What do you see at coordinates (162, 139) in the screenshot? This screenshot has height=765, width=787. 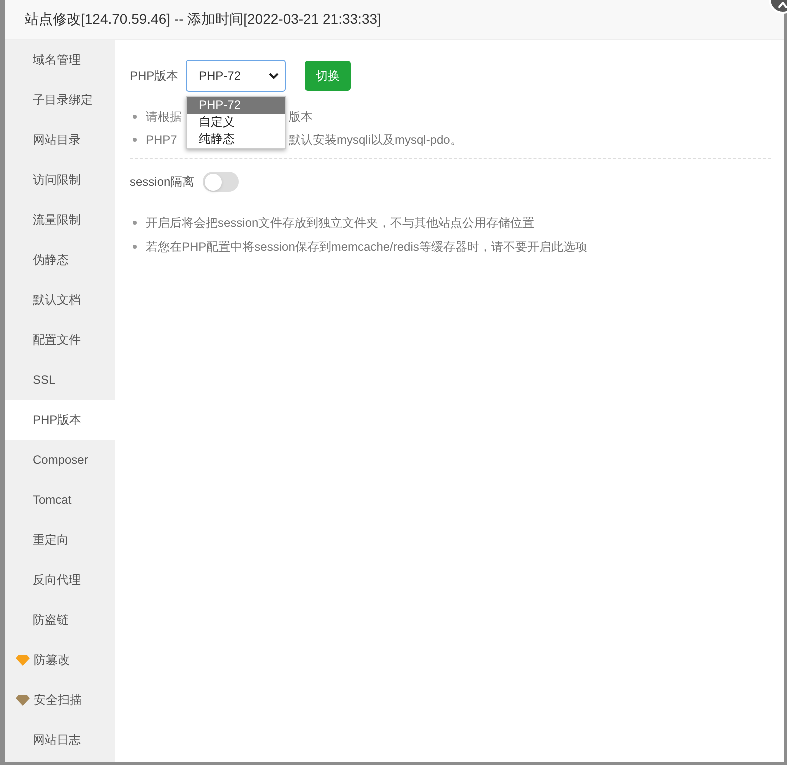 I see `hint-text: PHP7` at bounding box center [162, 139].